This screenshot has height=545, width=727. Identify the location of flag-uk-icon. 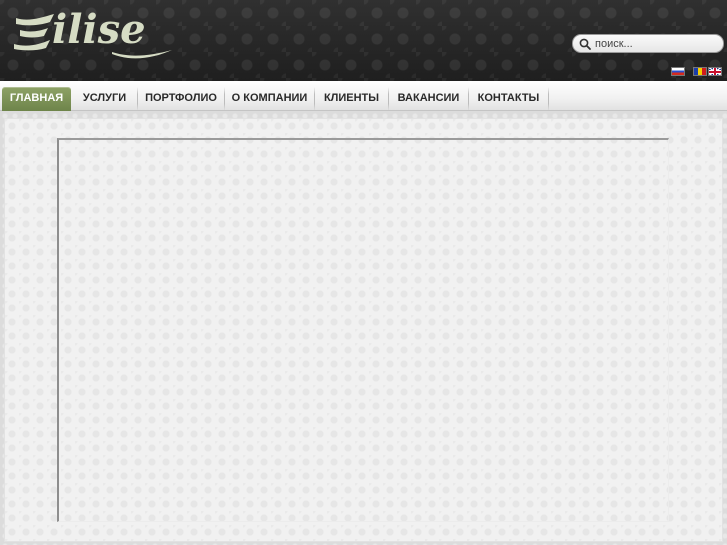
(715, 71).